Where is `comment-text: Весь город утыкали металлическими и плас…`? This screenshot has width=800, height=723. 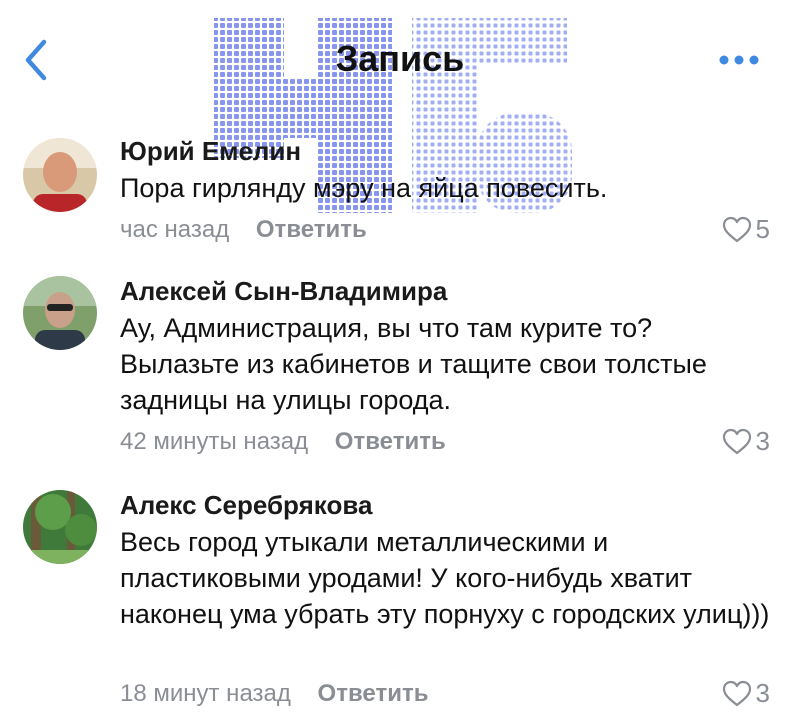 comment-text: Весь город утыкали металлическими и плас… is located at coordinates (445, 578).